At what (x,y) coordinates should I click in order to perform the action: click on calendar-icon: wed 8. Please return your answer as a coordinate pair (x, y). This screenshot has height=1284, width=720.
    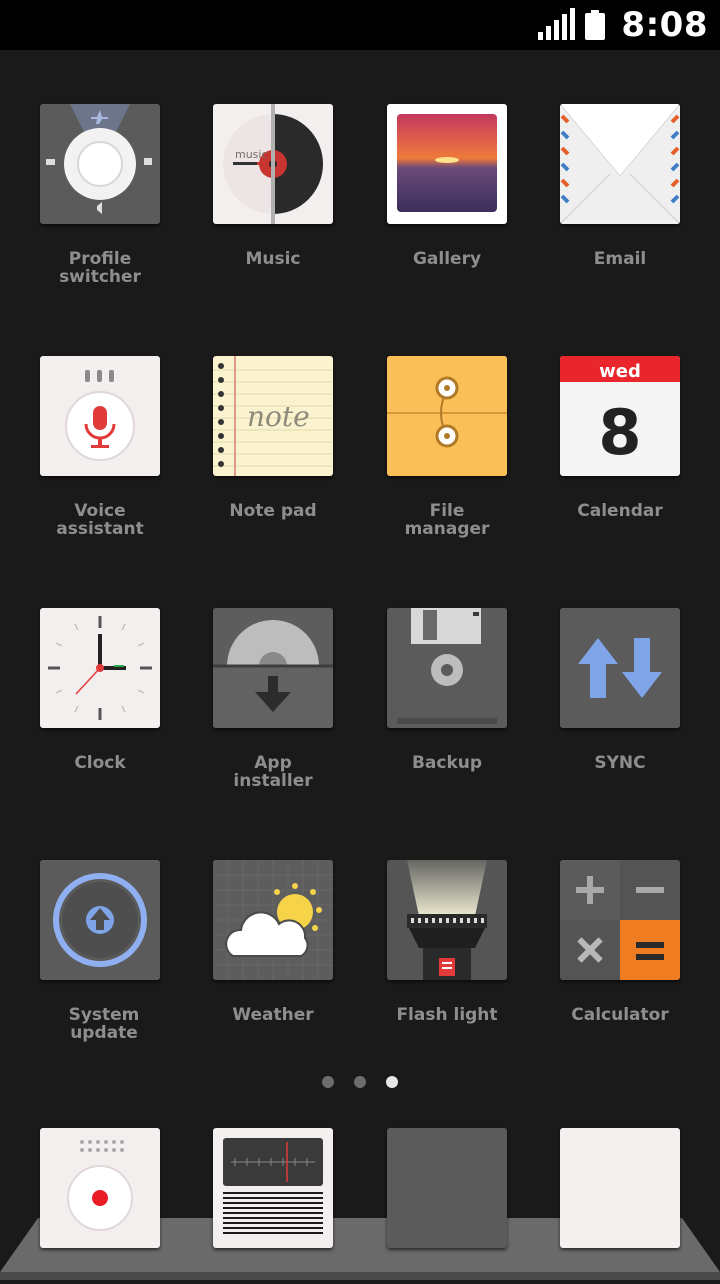
    Looking at the image, I should click on (620, 416).